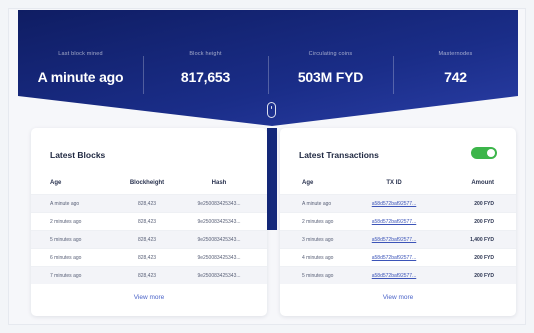 This screenshot has height=333, width=534. Describe the element at coordinates (455, 77) in the screenshot. I see `stat-value: 742` at that location.